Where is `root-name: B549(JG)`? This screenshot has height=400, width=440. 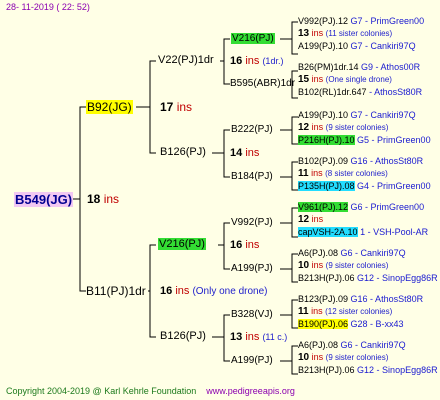
root-name: B549(JG) is located at coordinates (44, 199).